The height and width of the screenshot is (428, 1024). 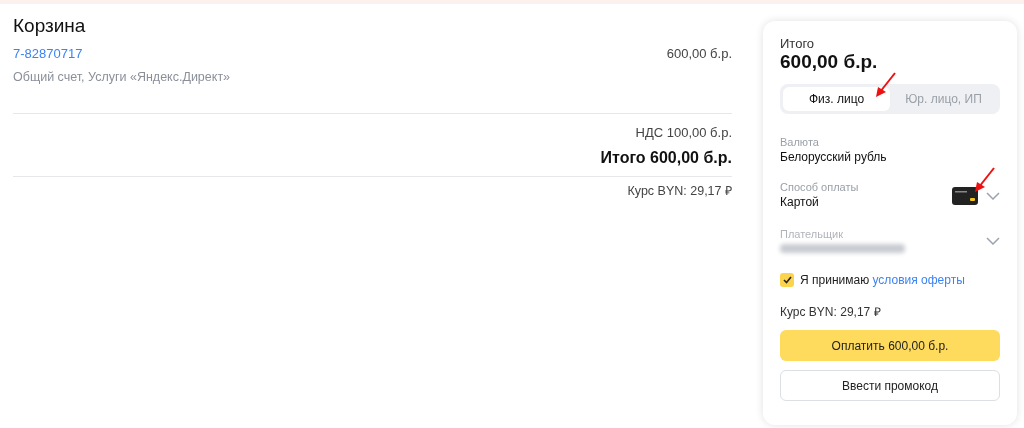 What do you see at coordinates (890, 385) in the screenshot?
I see `promo-code-button: Ввести промокод` at bounding box center [890, 385].